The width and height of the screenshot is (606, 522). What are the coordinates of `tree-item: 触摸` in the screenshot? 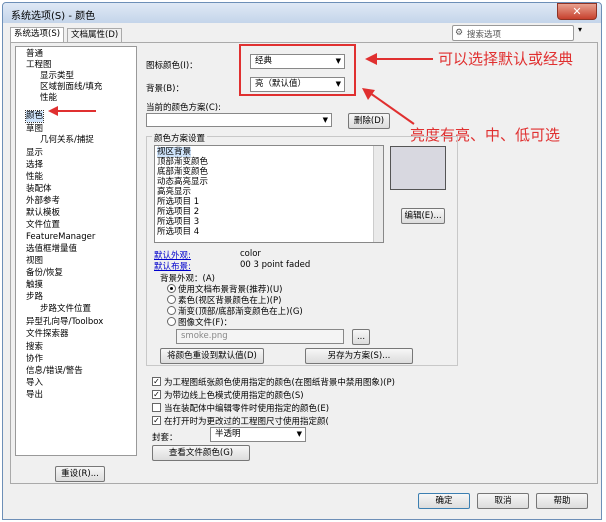 It's located at (34, 285).